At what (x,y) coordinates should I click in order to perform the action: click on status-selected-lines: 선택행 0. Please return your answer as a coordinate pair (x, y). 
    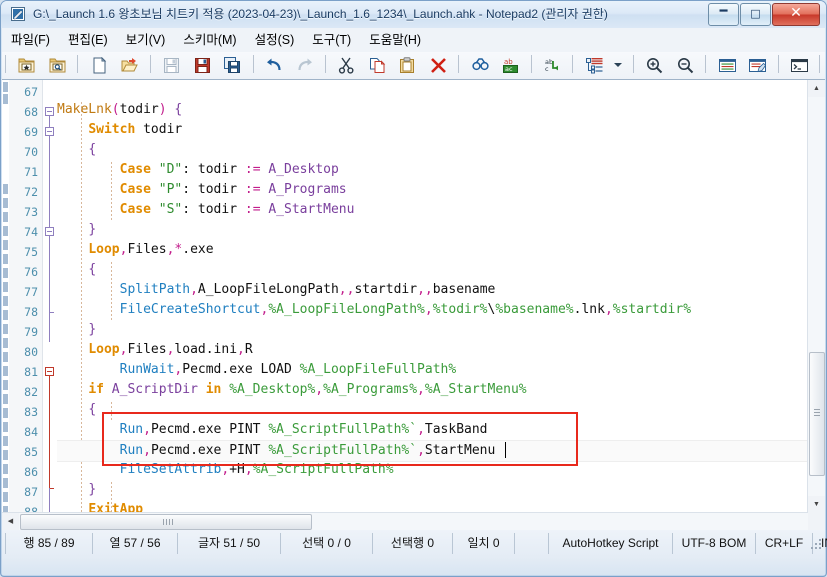
    Looking at the image, I should click on (413, 543).